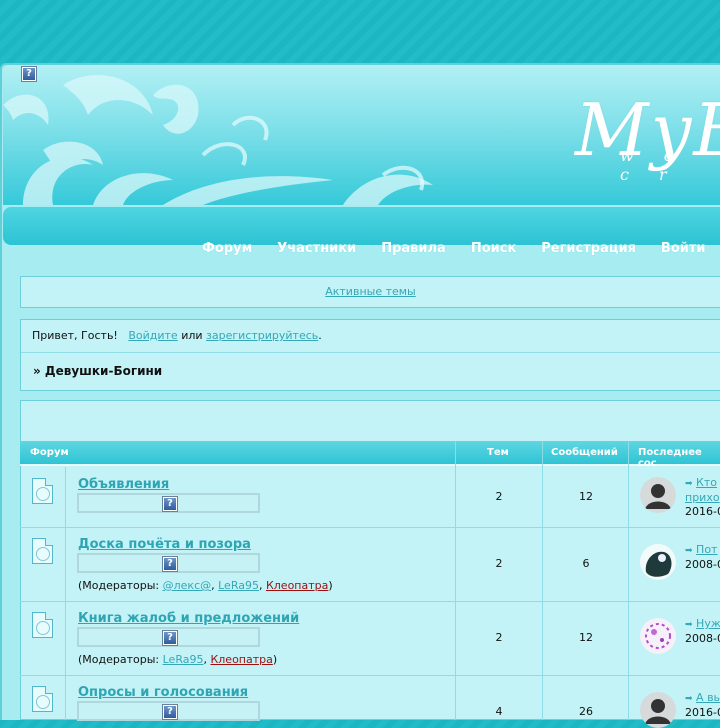  I want to click on nav-register: Регистрация, so click(588, 248).